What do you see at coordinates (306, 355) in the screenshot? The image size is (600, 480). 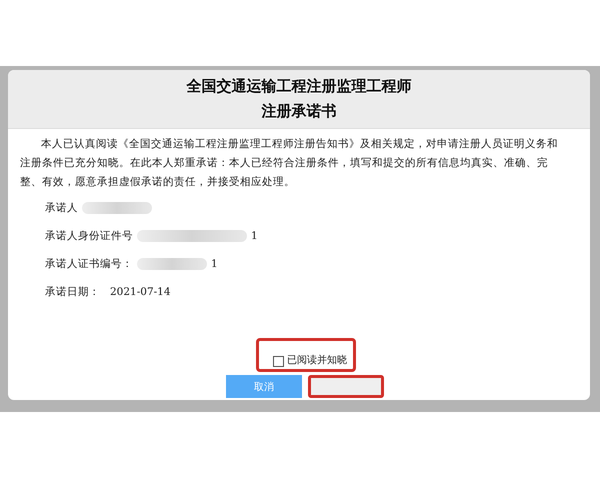 I see `agreement-checkbox: 已阅读并知晓` at bounding box center [306, 355].